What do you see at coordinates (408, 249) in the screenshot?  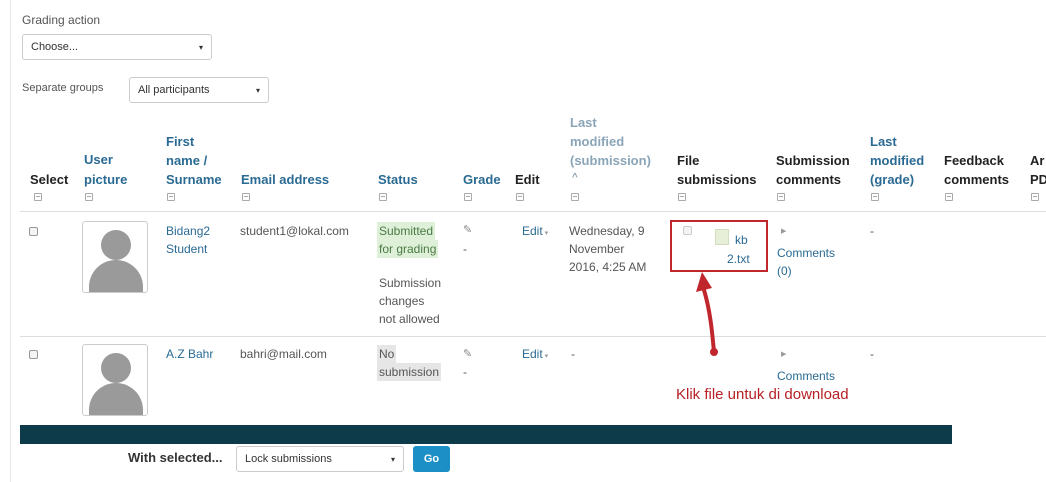 I see `row1-status-2: for grading` at bounding box center [408, 249].